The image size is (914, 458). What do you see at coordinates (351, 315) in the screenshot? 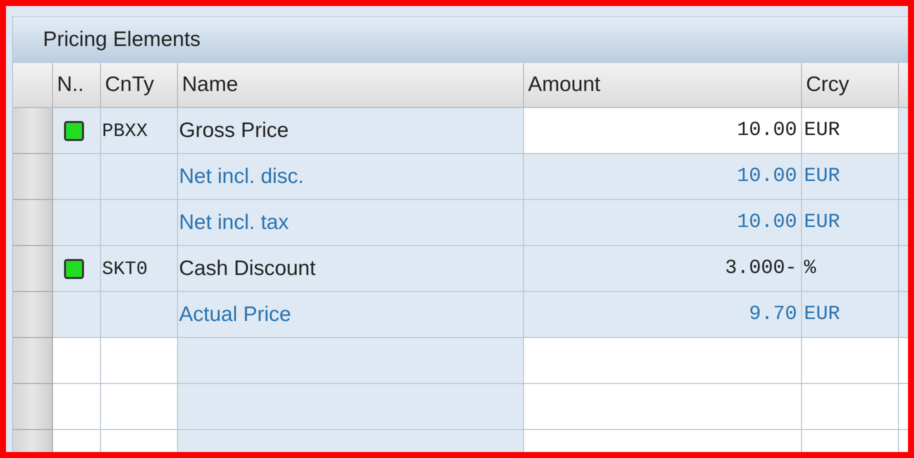
I see `table-cell: Actual Price` at bounding box center [351, 315].